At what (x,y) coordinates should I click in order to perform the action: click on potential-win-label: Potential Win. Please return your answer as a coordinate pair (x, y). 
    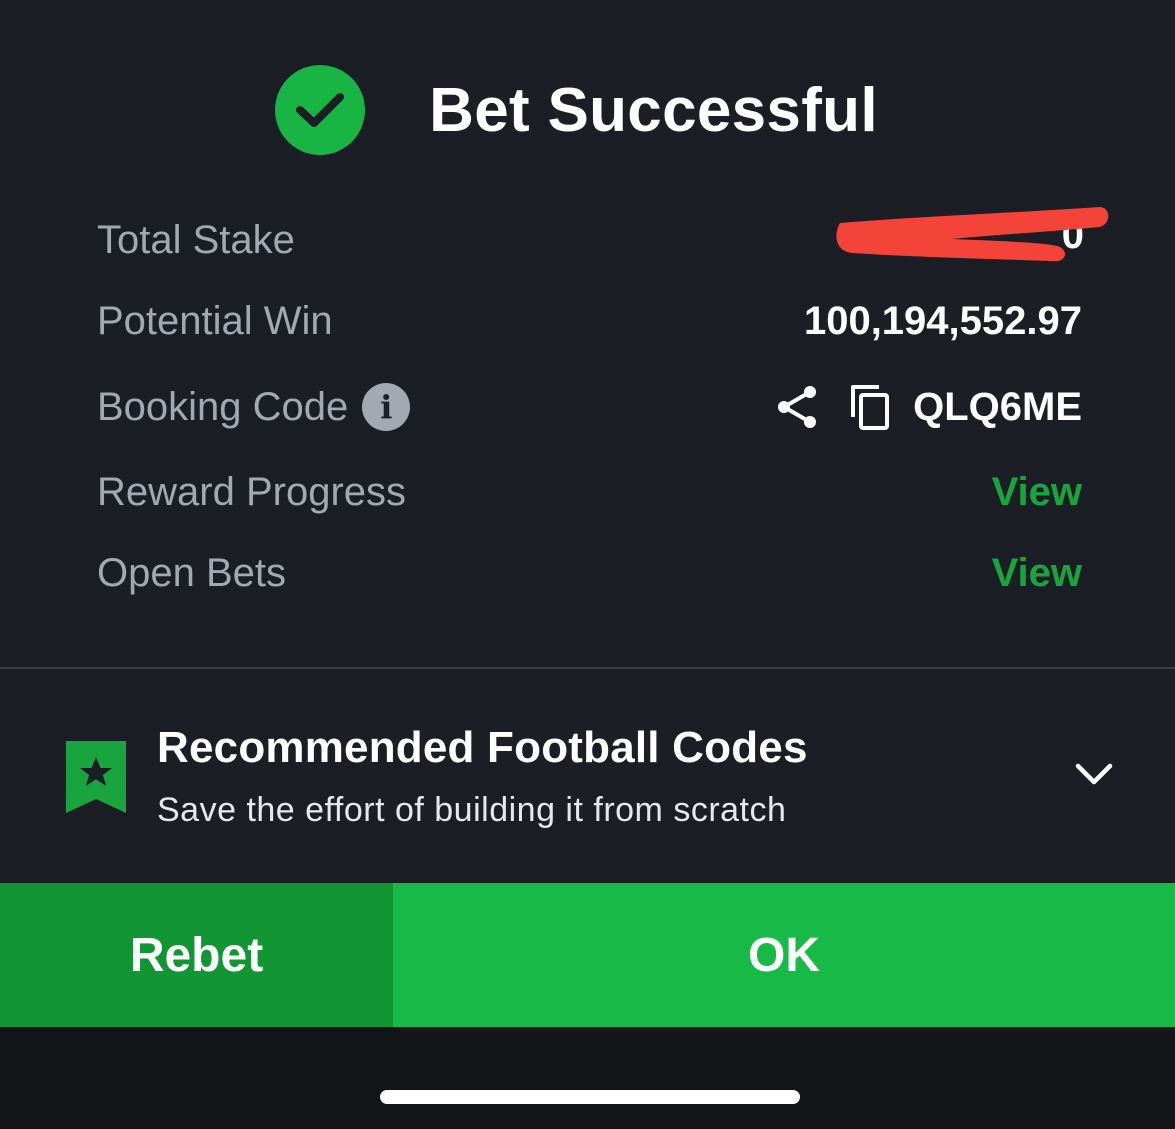
    Looking at the image, I should click on (215, 320).